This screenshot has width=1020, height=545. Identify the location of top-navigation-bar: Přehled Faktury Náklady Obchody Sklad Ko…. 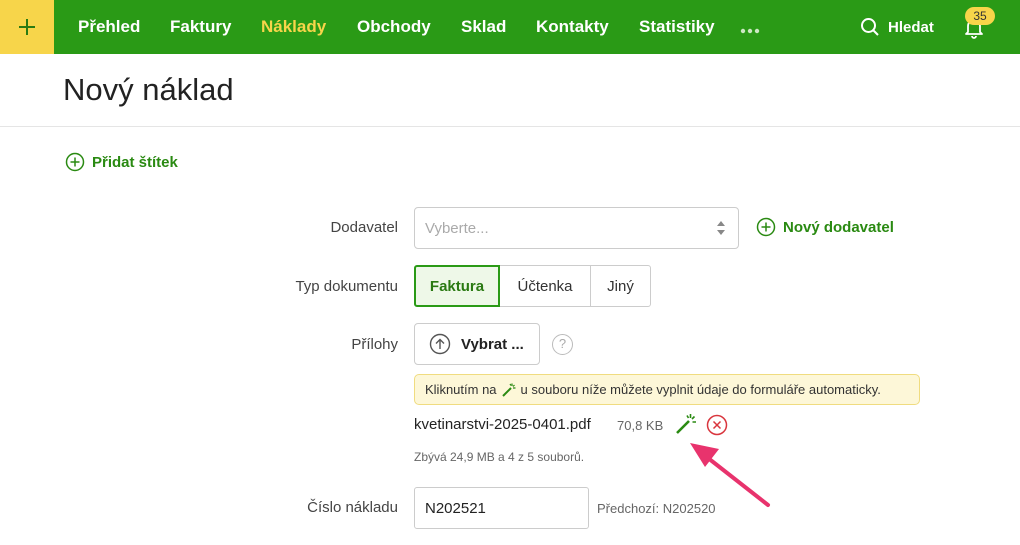
(510, 27).